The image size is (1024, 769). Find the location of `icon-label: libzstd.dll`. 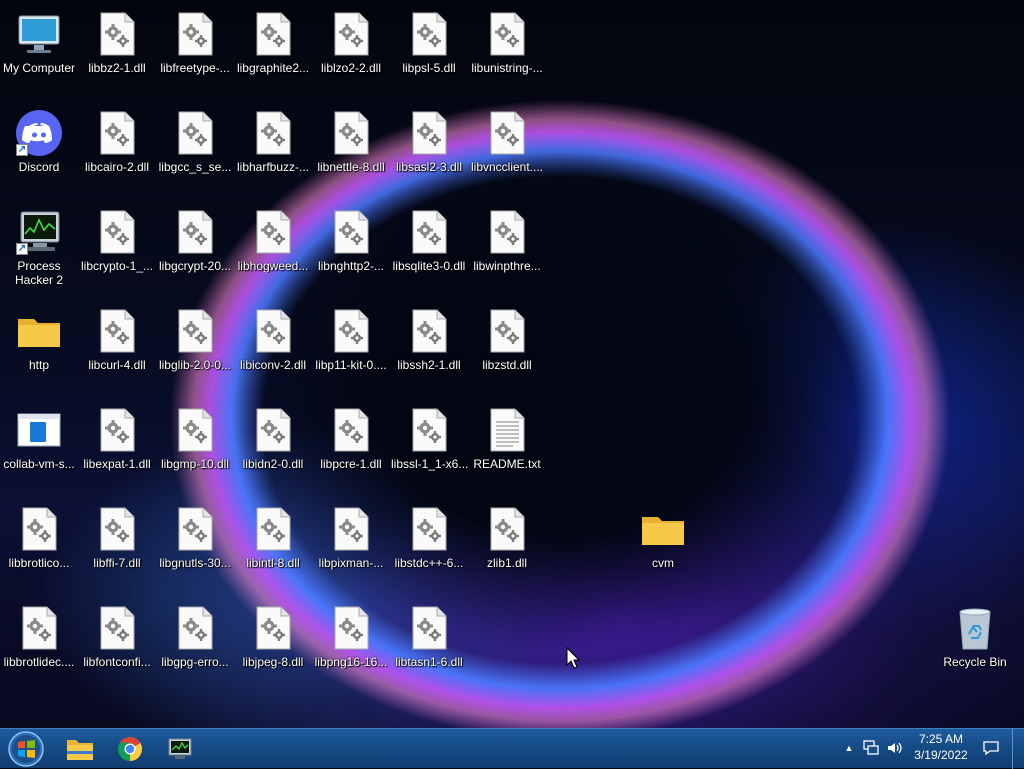

icon-label: libzstd.dll is located at coordinates (507, 365).